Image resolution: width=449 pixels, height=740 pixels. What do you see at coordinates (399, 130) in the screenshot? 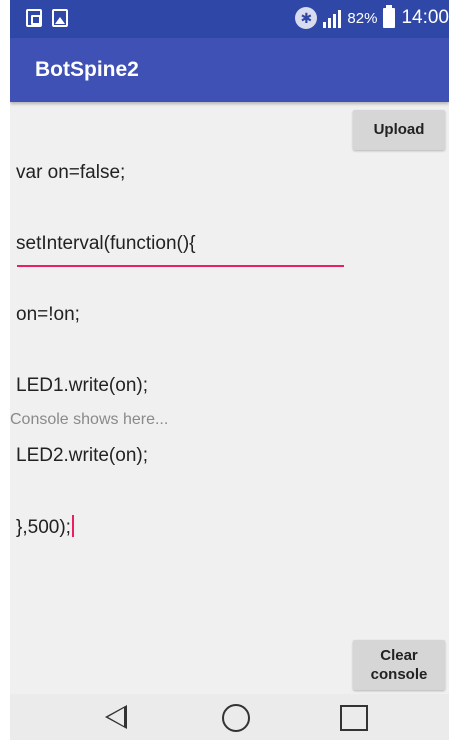
I see `upload-button: Upload` at bounding box center [399, 130].